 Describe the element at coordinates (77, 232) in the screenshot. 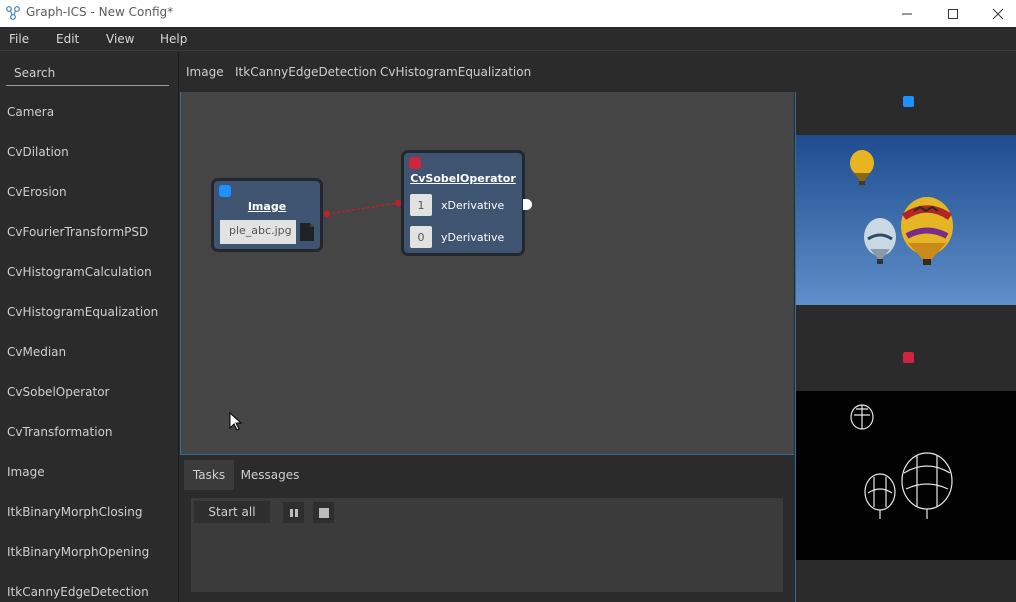

I see `sidebar-item-cvfouriertransformpsd: CvFourierTransformPSD` at that location.